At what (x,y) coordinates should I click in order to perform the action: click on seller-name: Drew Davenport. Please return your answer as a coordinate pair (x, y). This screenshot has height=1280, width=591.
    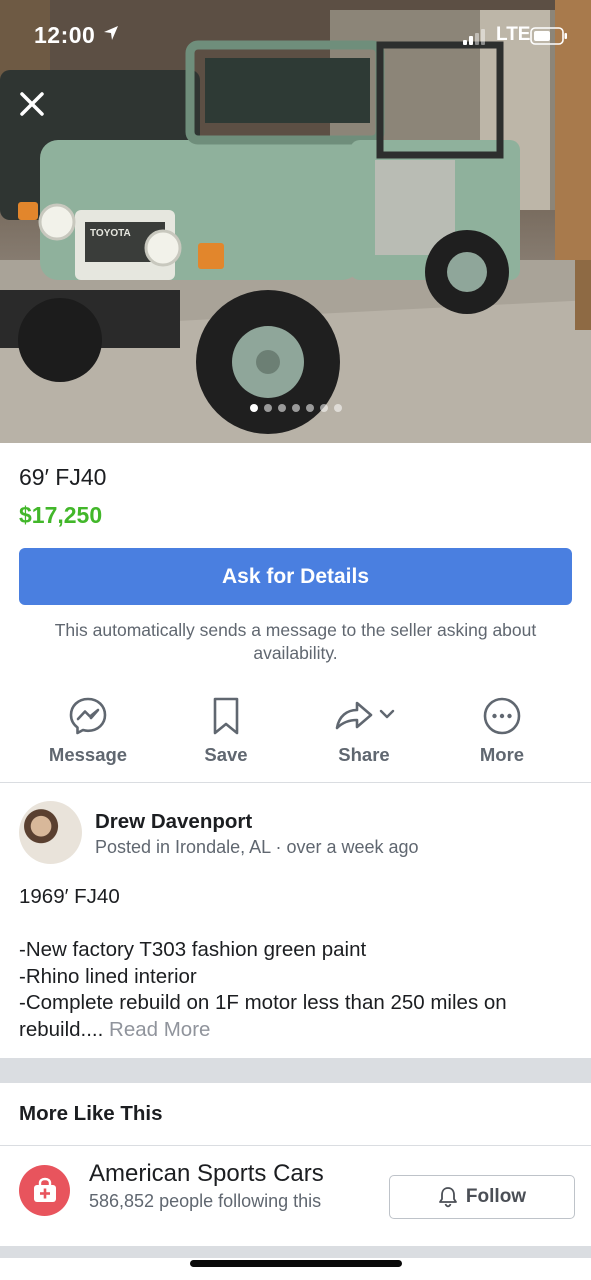
    Looking at the image, I should click on (173, 822).